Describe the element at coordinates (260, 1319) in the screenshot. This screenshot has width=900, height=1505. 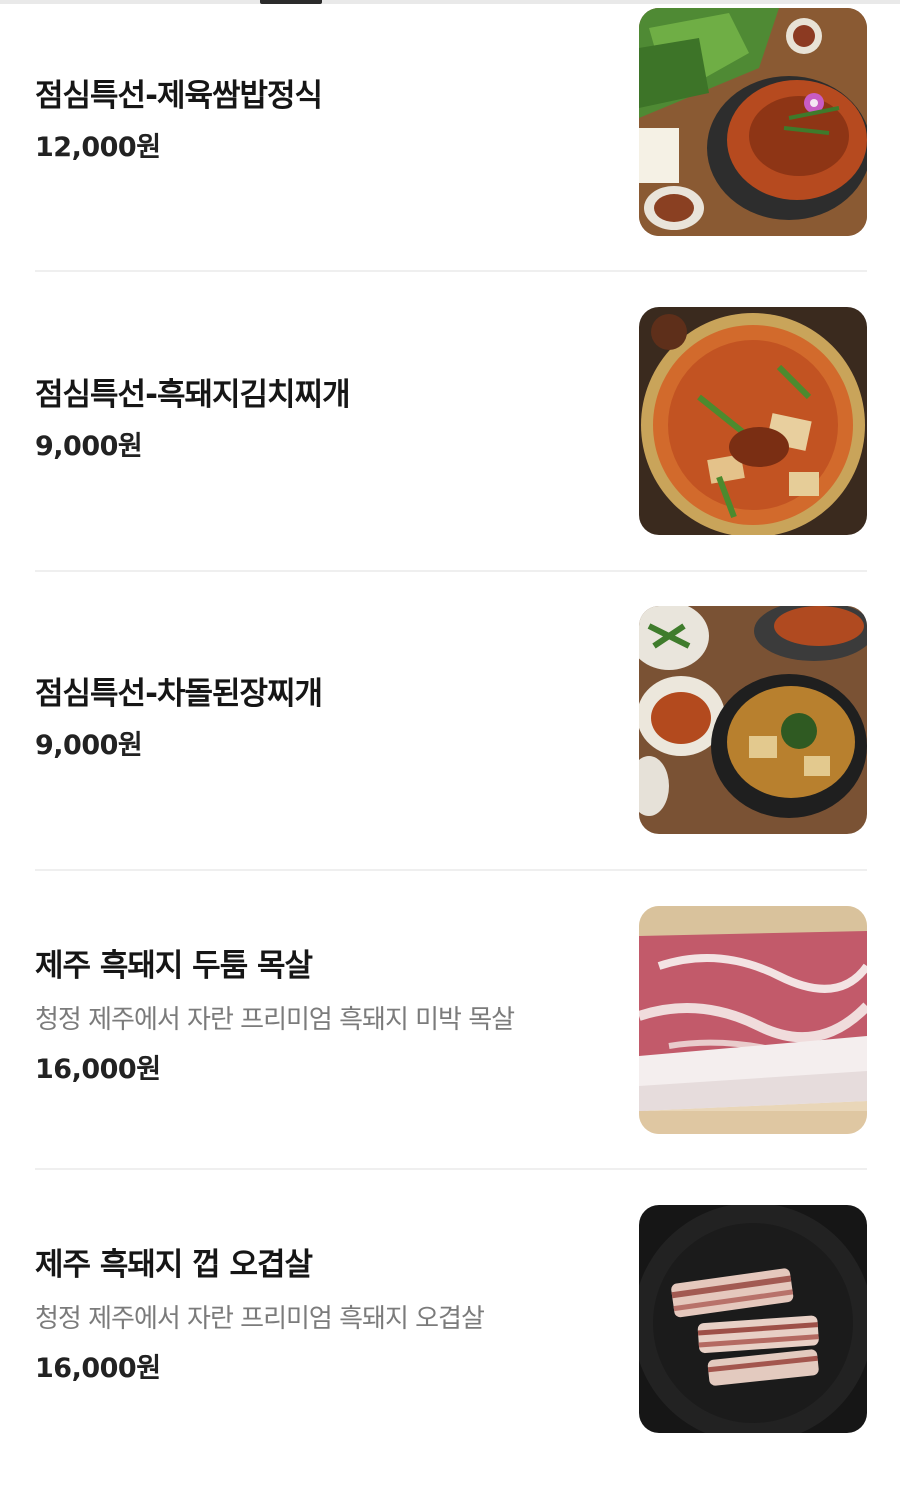
I see `menu-item-description: 청정 제주에서 자란 프리미엄 흑돼지 오겹살` at that location.